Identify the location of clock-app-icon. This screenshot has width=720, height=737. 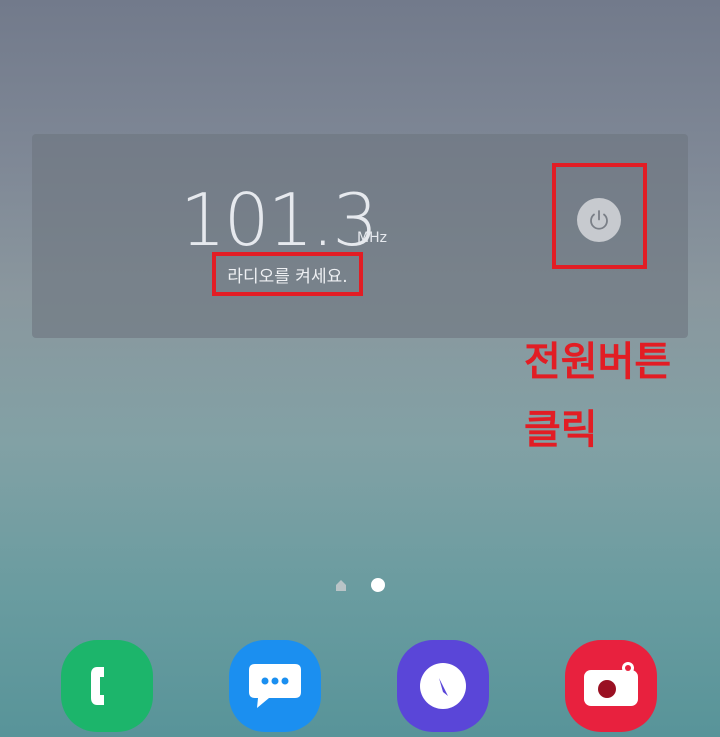
(443, 686).